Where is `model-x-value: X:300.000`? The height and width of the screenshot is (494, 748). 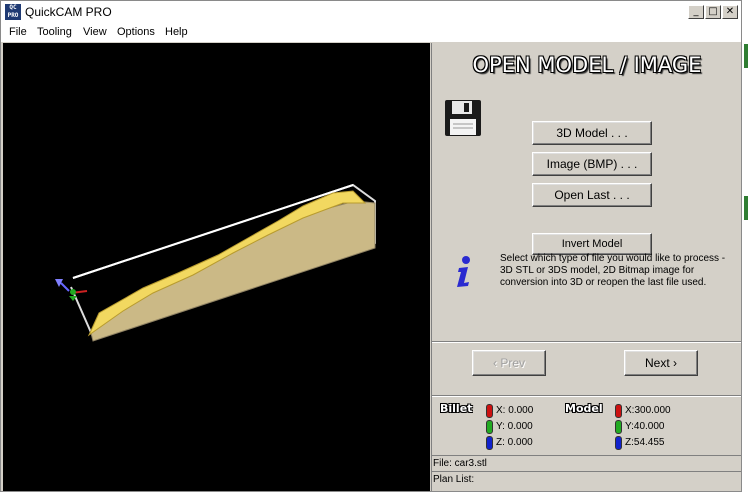
model-x-value: X:300.000 is located at coordinates (648, 410).